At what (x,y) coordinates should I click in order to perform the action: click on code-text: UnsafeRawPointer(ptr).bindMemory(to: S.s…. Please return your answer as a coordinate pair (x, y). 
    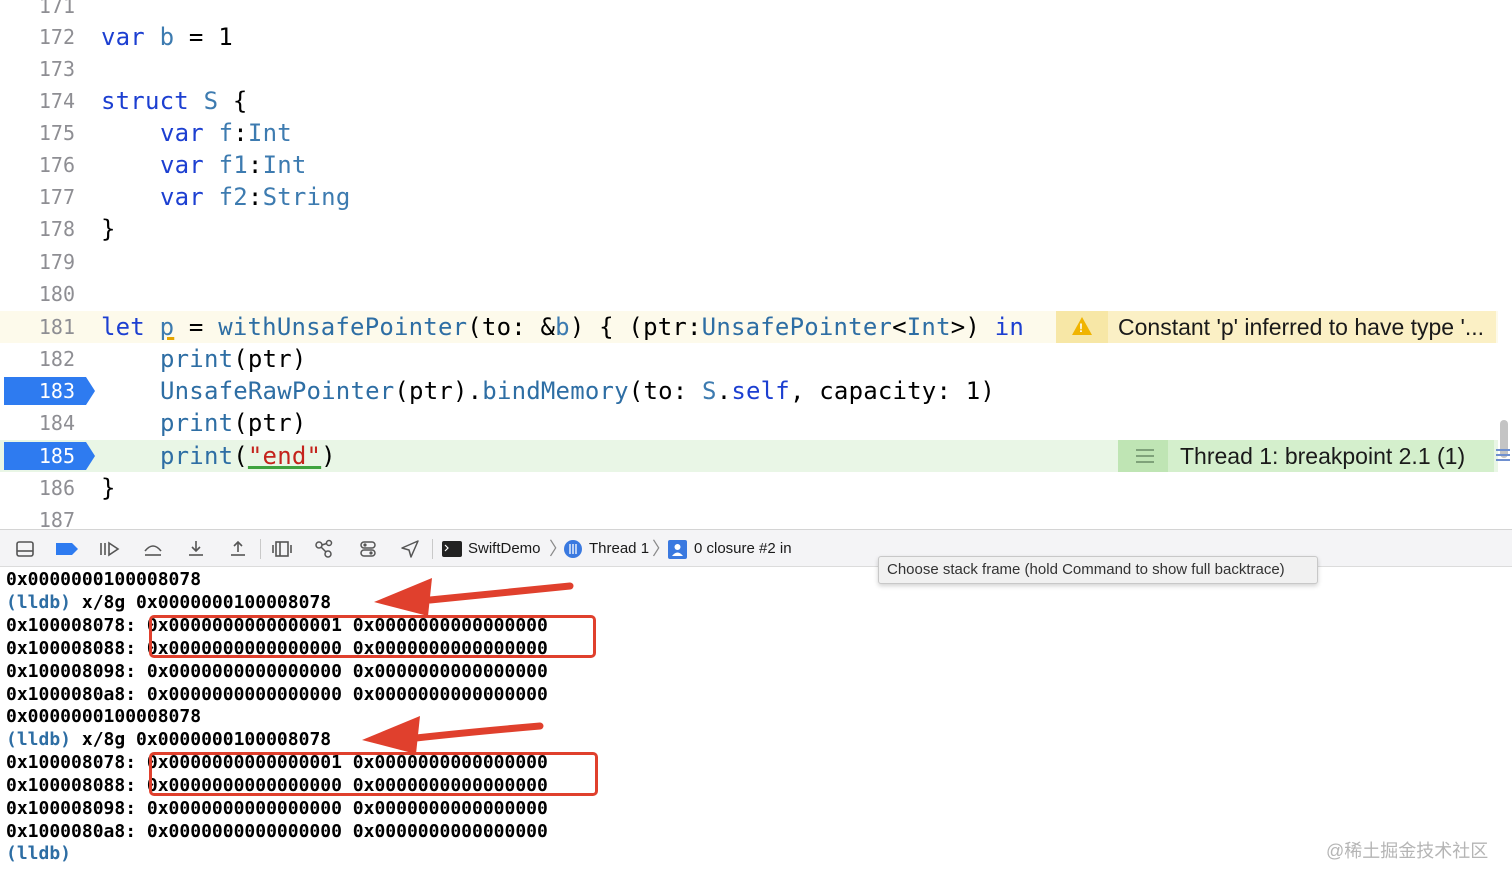
    Looking at the image, I should click on (577, 391).